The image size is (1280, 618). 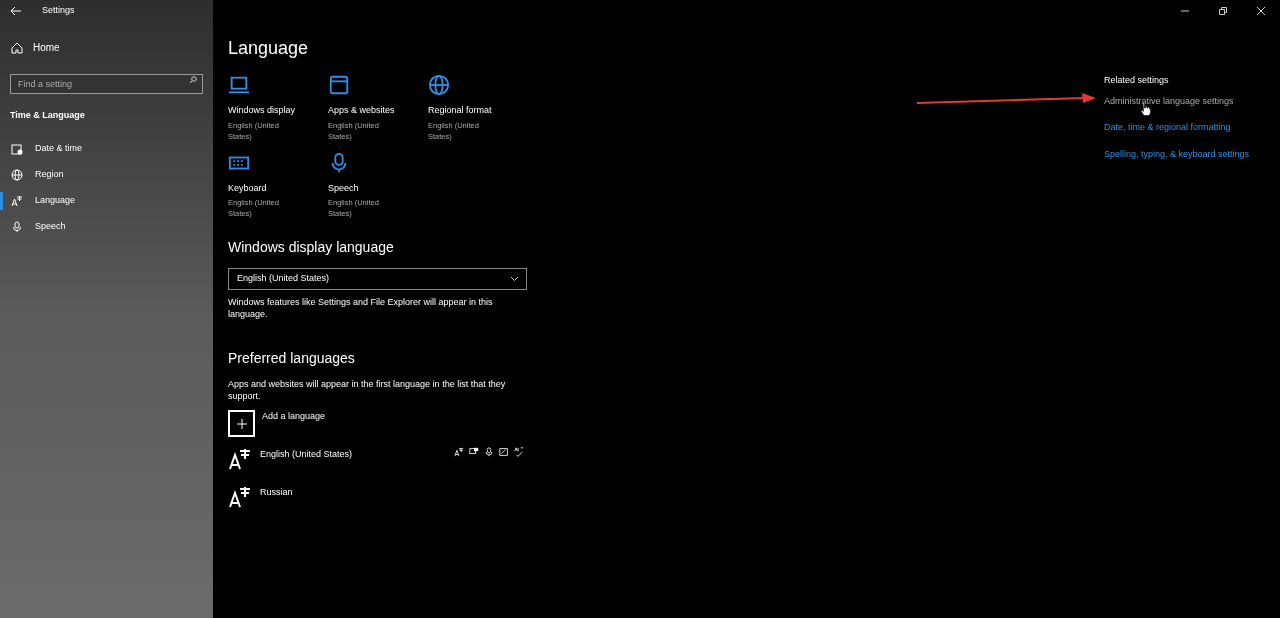 What do you see at coordinates (1192, 101) in the screenshot?
I see `related-link: Administrative language settings` at bounding box center [1192, 101].